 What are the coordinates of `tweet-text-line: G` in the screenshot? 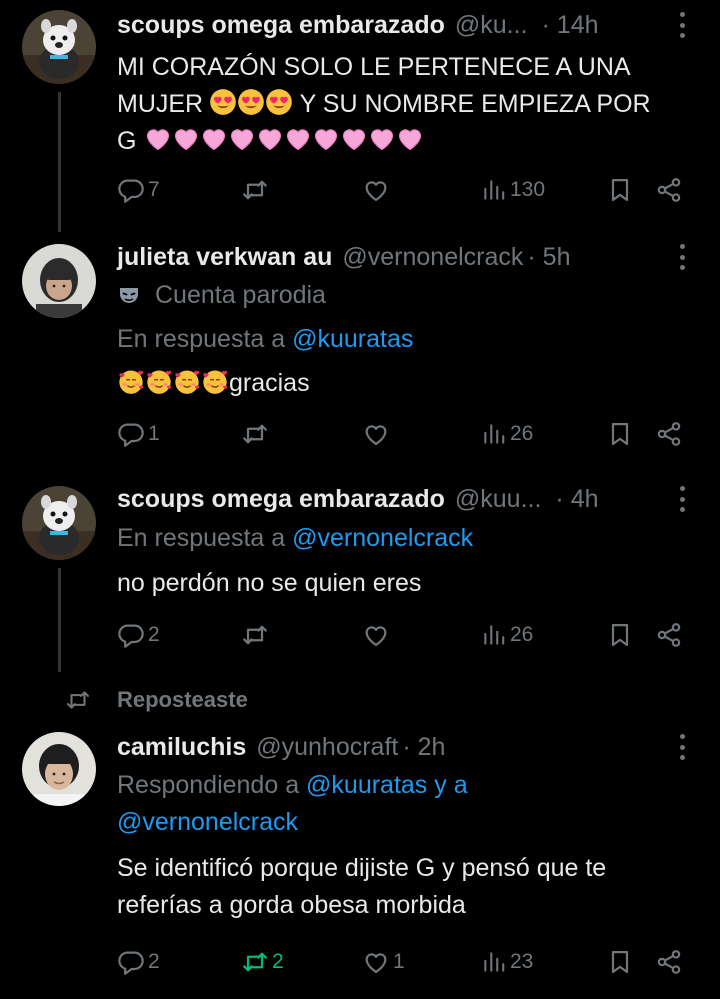 It's located at (408, 141).